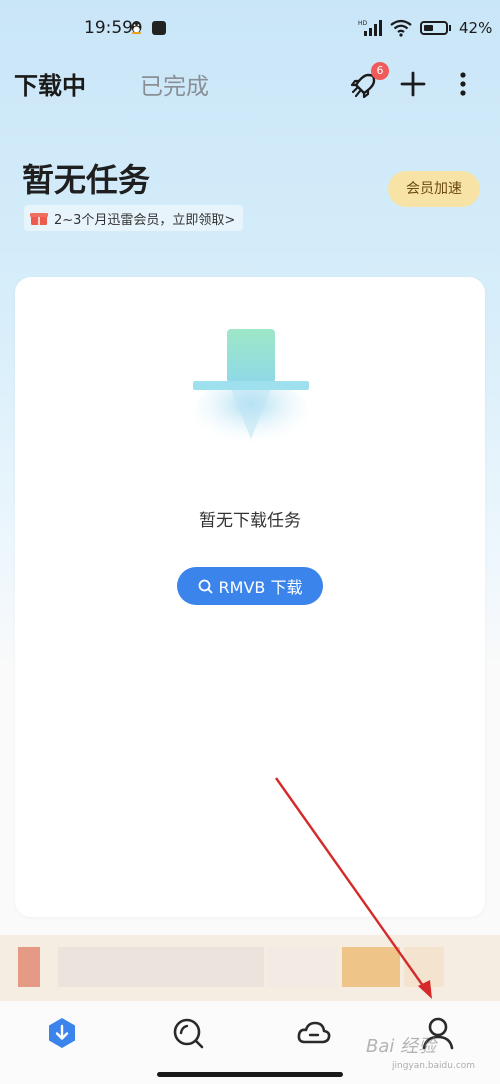 This screenshot has width=500, height=1084. Describe the element at coordinates (205, 586) in the screenshot. I see `search-icon` at that location.